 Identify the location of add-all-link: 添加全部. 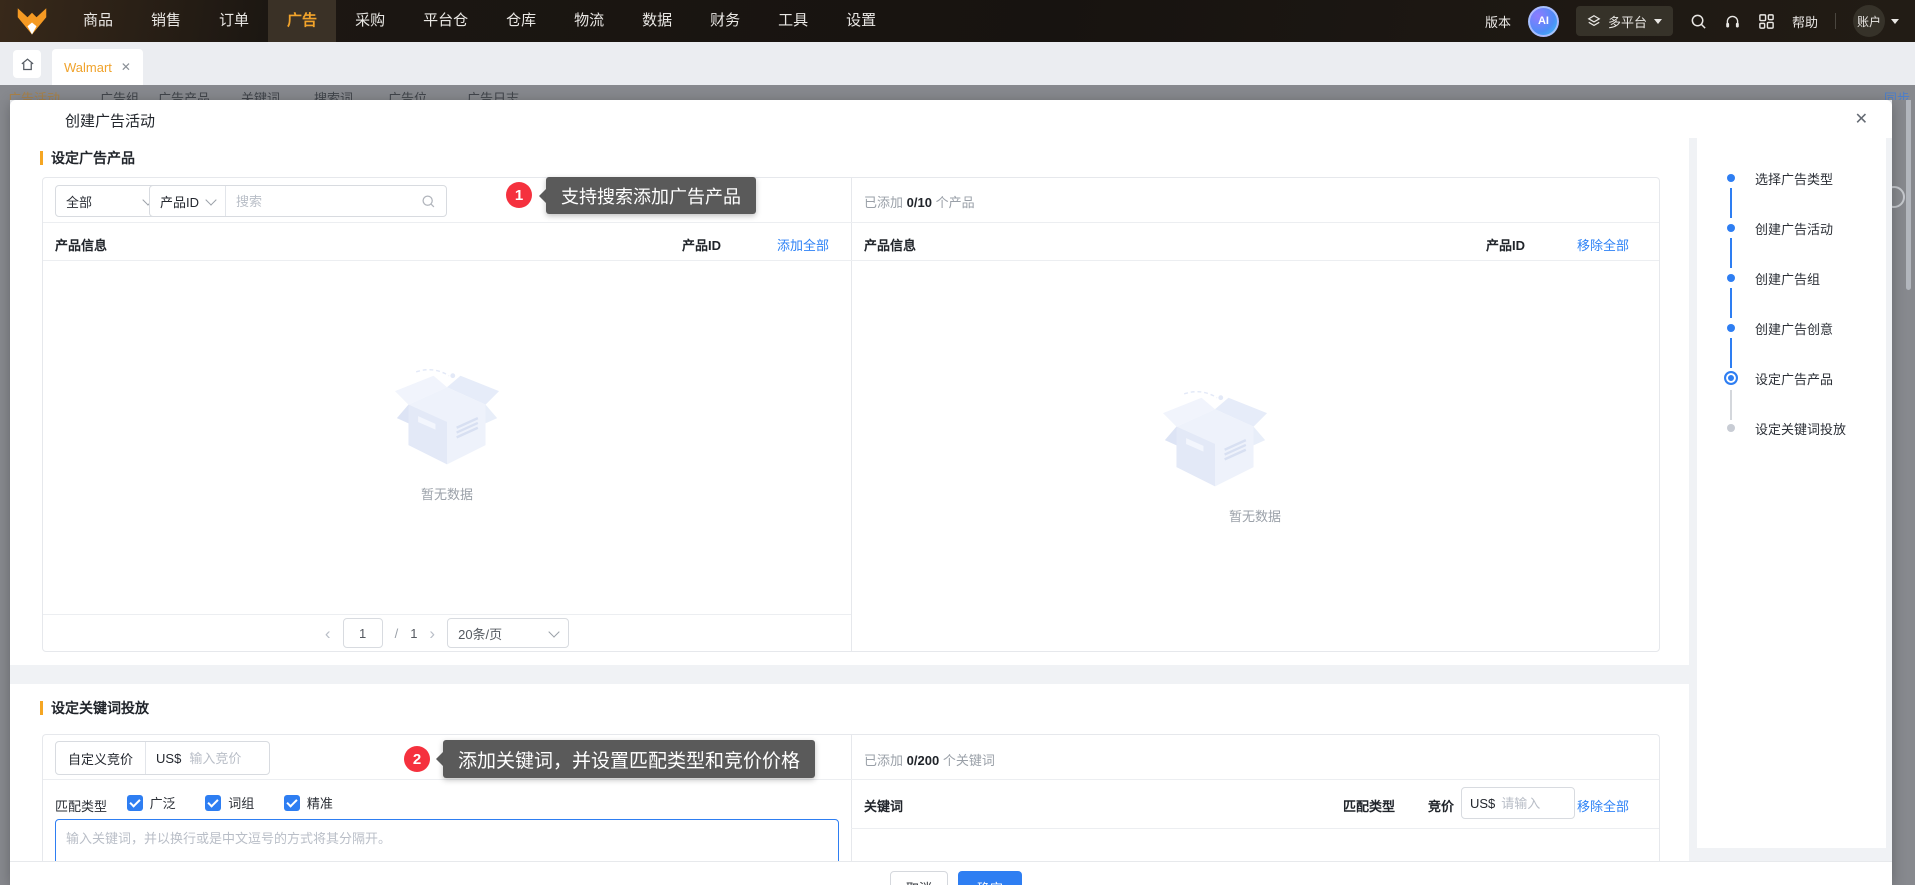
(803, 244).